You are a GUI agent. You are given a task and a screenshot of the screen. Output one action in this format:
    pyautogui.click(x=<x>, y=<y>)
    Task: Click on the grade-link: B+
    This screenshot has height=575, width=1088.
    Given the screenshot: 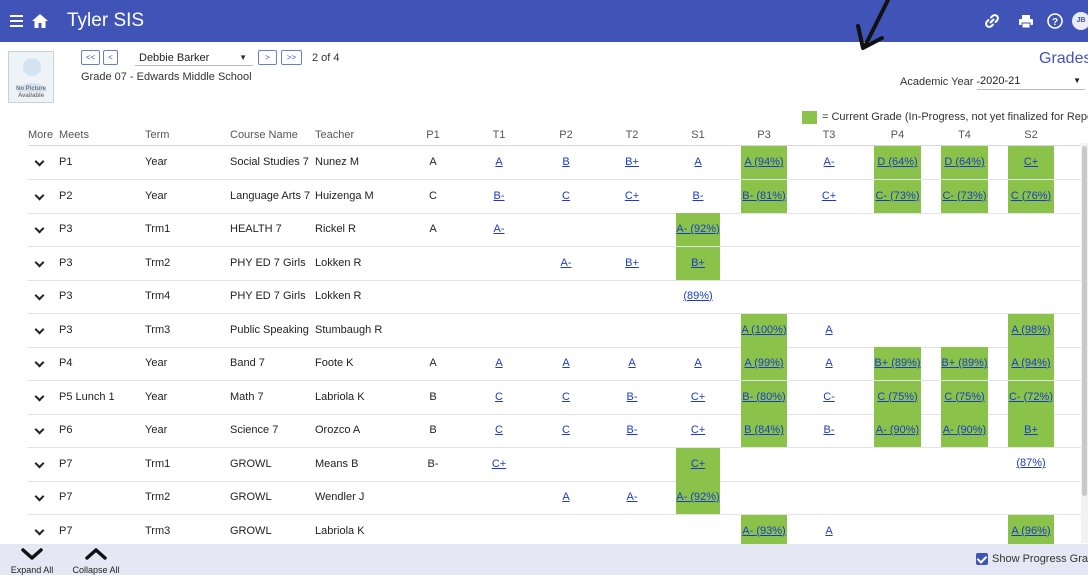 What is the action you would take?
    pyautogui.click(x=632, y=162)
    